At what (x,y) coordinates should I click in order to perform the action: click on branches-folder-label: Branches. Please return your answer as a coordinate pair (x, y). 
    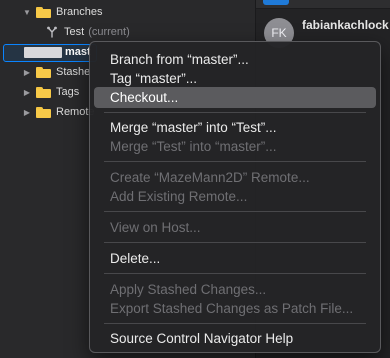
    Looking at the image, I should click on (79, 12).